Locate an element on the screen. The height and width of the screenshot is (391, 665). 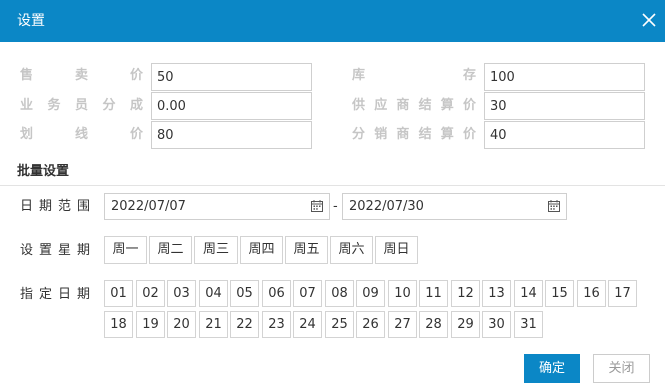
label-char: 卖 is located at coordinates (81, 75).